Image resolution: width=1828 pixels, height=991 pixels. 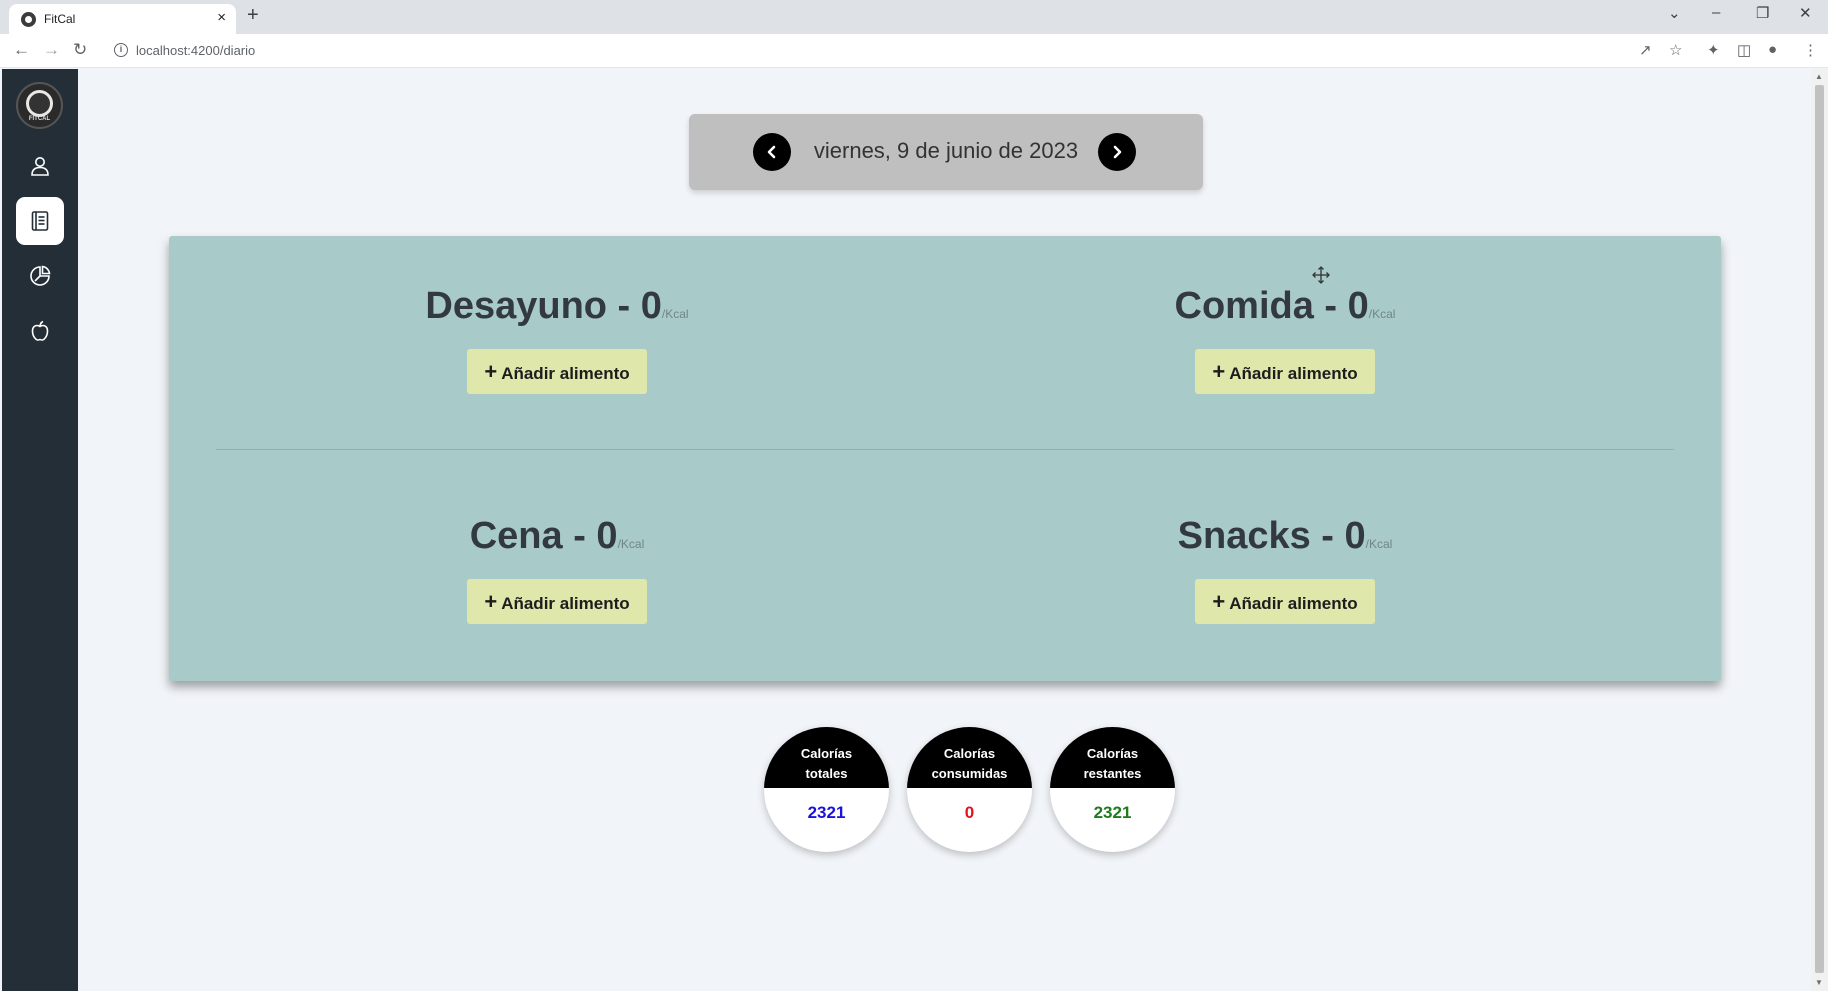 I want to click on sidebar-item-stats, so click(x=40, y=276).